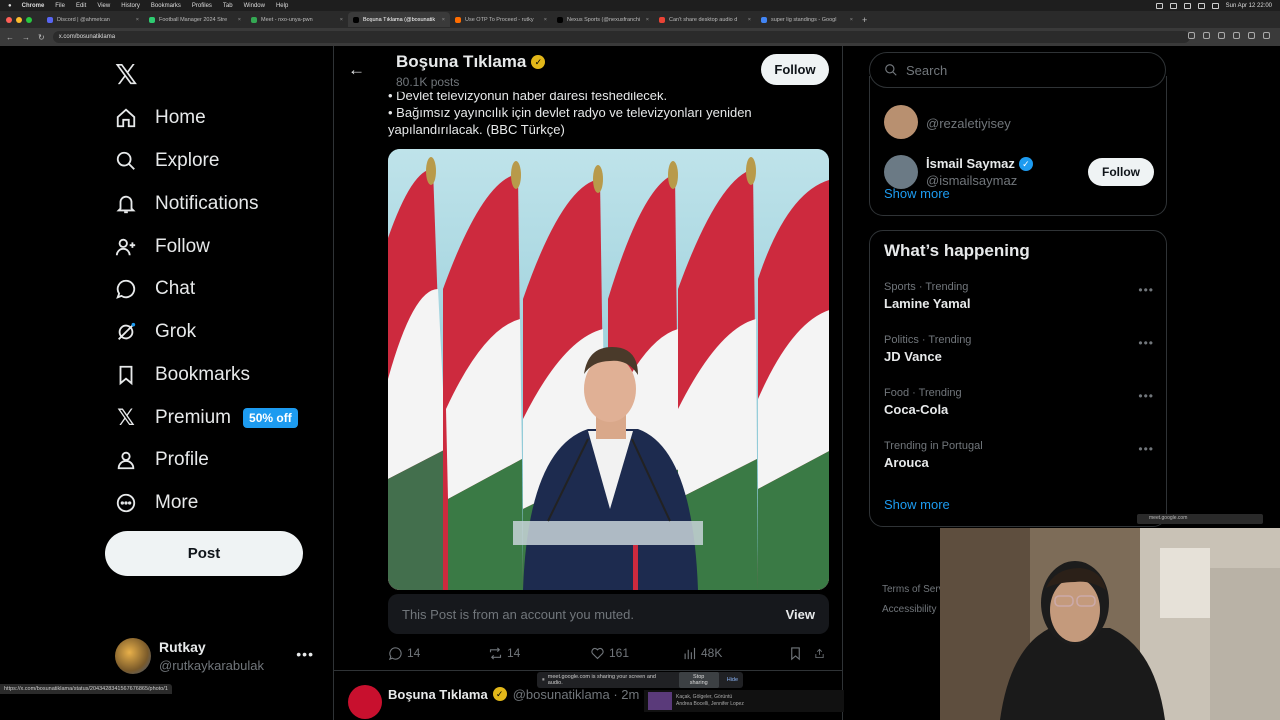 The height and width of the screenshot is (720, 1280). What do you see at coordinates (26, 37) in the screenshot?
I see `forward-arrow-icon: →` at bounding box center [26, 37].